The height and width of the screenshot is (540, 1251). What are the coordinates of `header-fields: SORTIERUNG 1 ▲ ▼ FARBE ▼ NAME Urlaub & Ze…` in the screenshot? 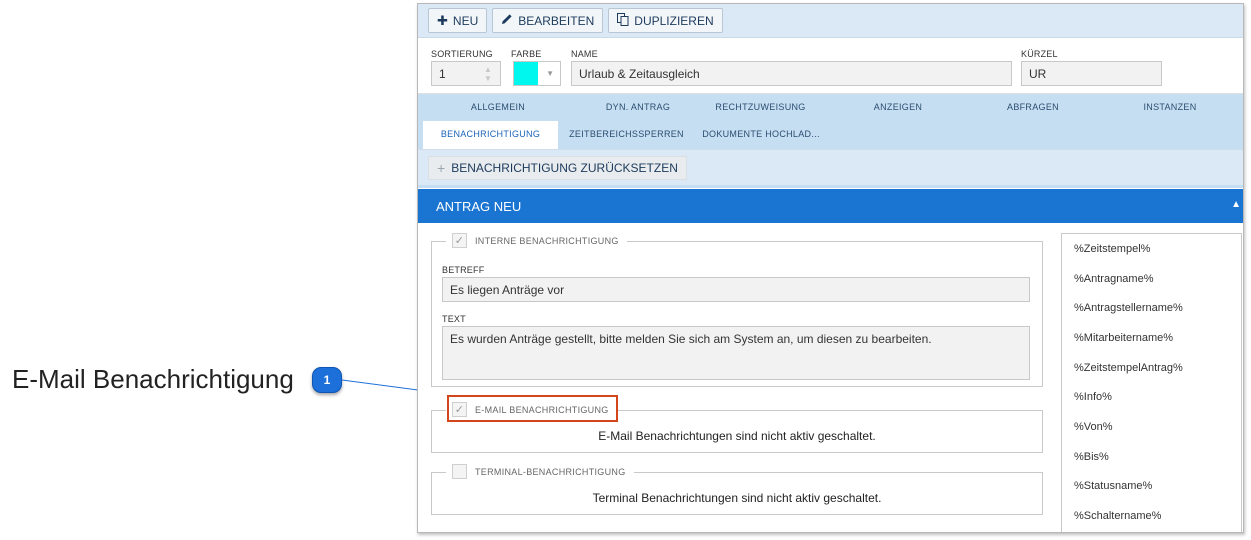 It's located at (830, 66).